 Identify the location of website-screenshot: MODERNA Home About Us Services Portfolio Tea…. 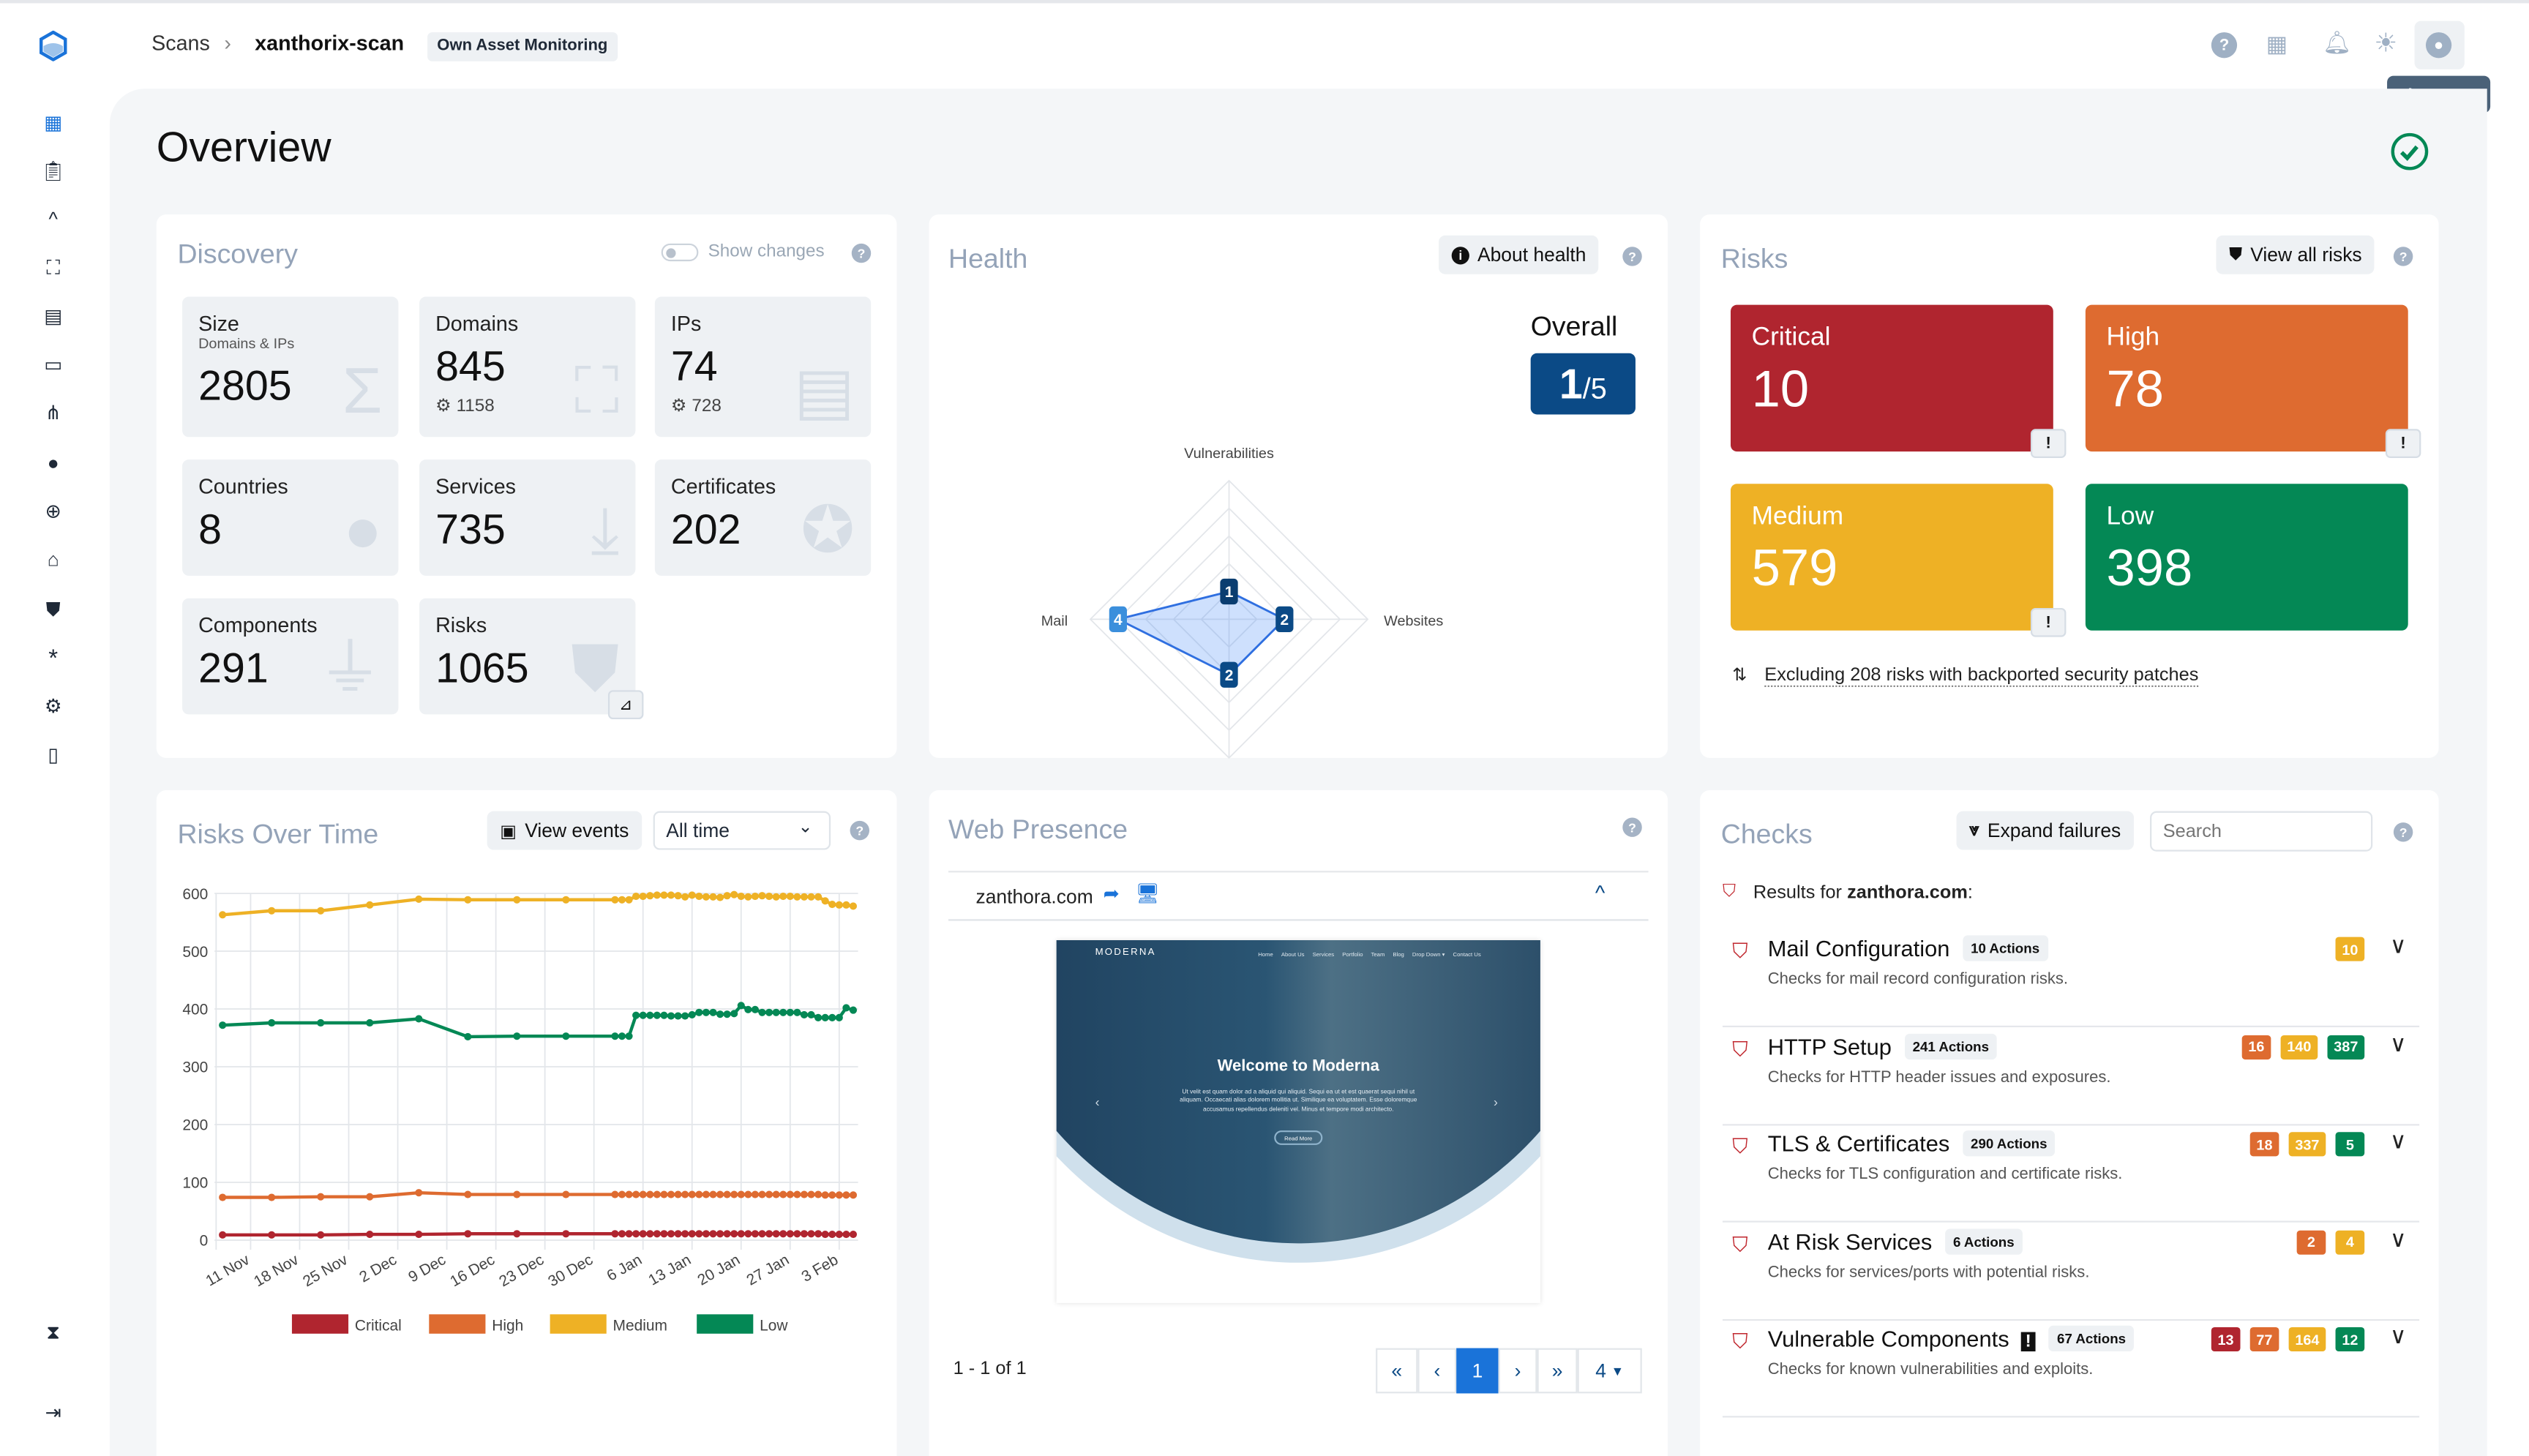
(1298, 1121).